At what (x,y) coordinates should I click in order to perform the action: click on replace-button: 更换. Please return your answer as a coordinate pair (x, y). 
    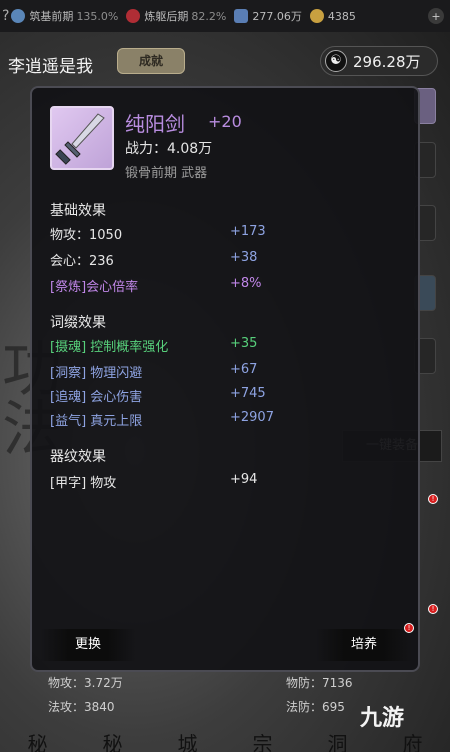
    Looking at the image, I should click on (88, 645).